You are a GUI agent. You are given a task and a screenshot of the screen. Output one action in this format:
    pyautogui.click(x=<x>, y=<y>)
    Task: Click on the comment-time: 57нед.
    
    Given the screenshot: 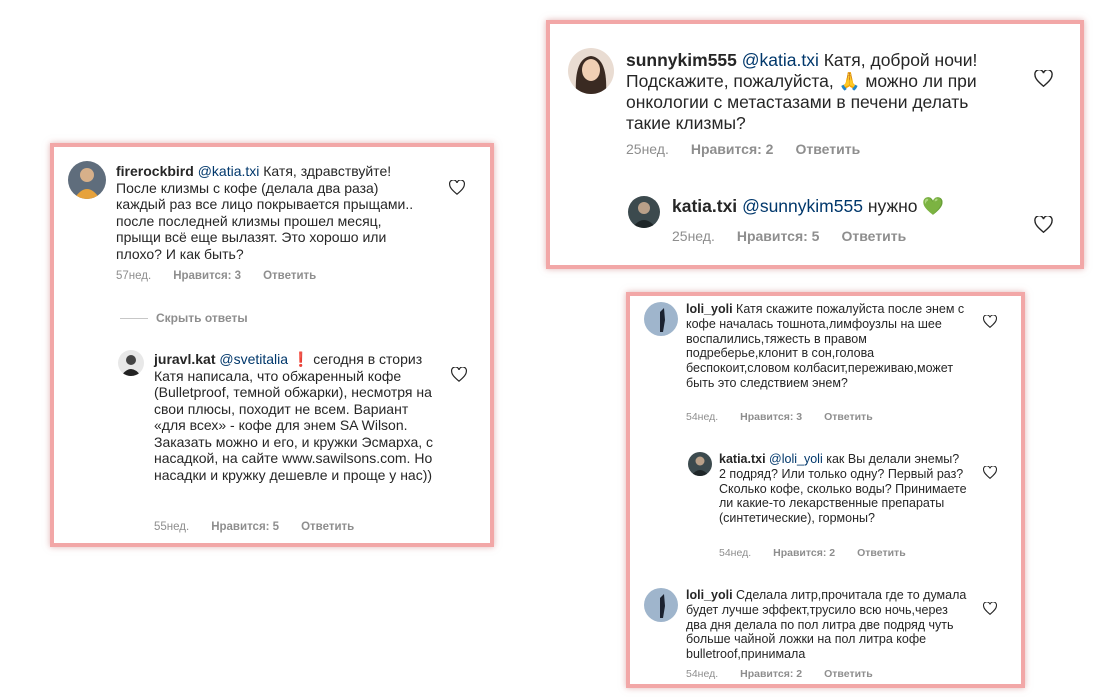 What is the action you would take?
    pyautogui.click(x=134, y=276)
    